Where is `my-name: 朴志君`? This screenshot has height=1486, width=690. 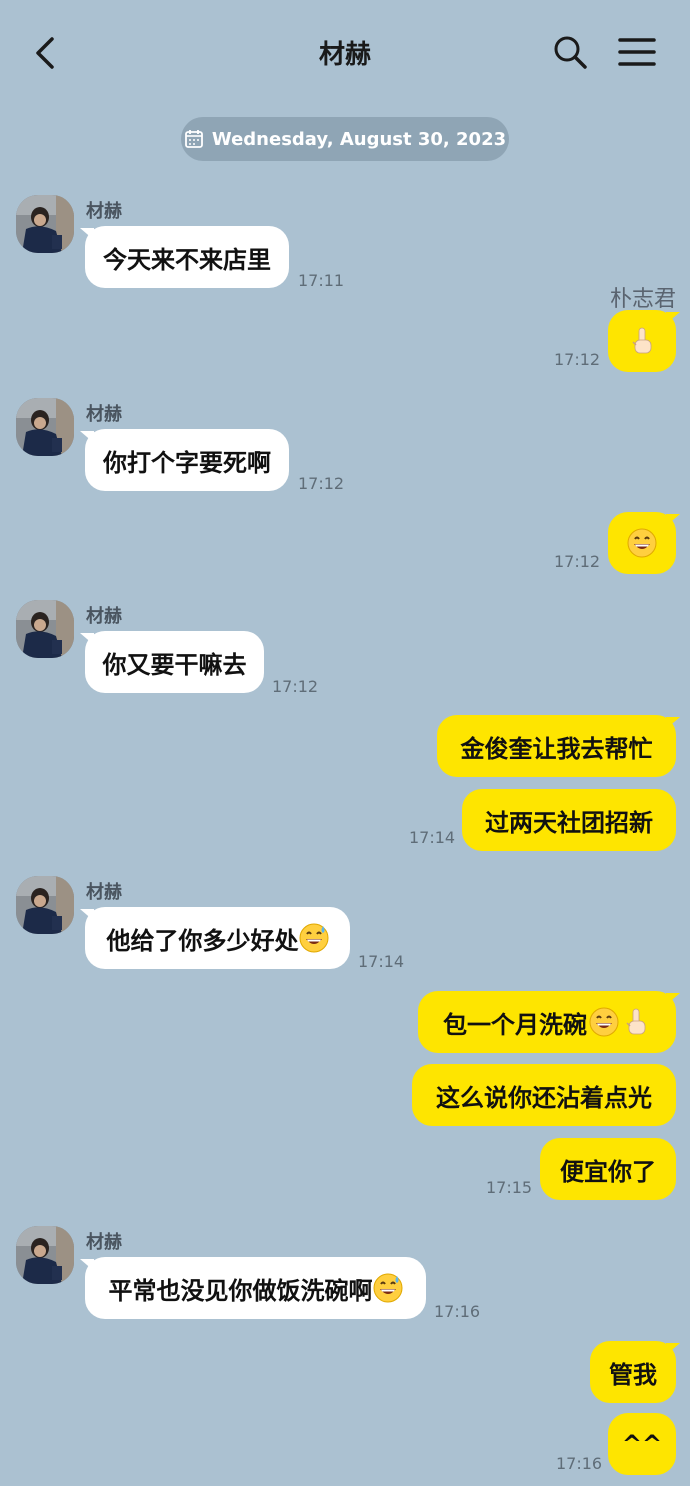 my-name: 朴志君 is located at coordinates (642, 299).